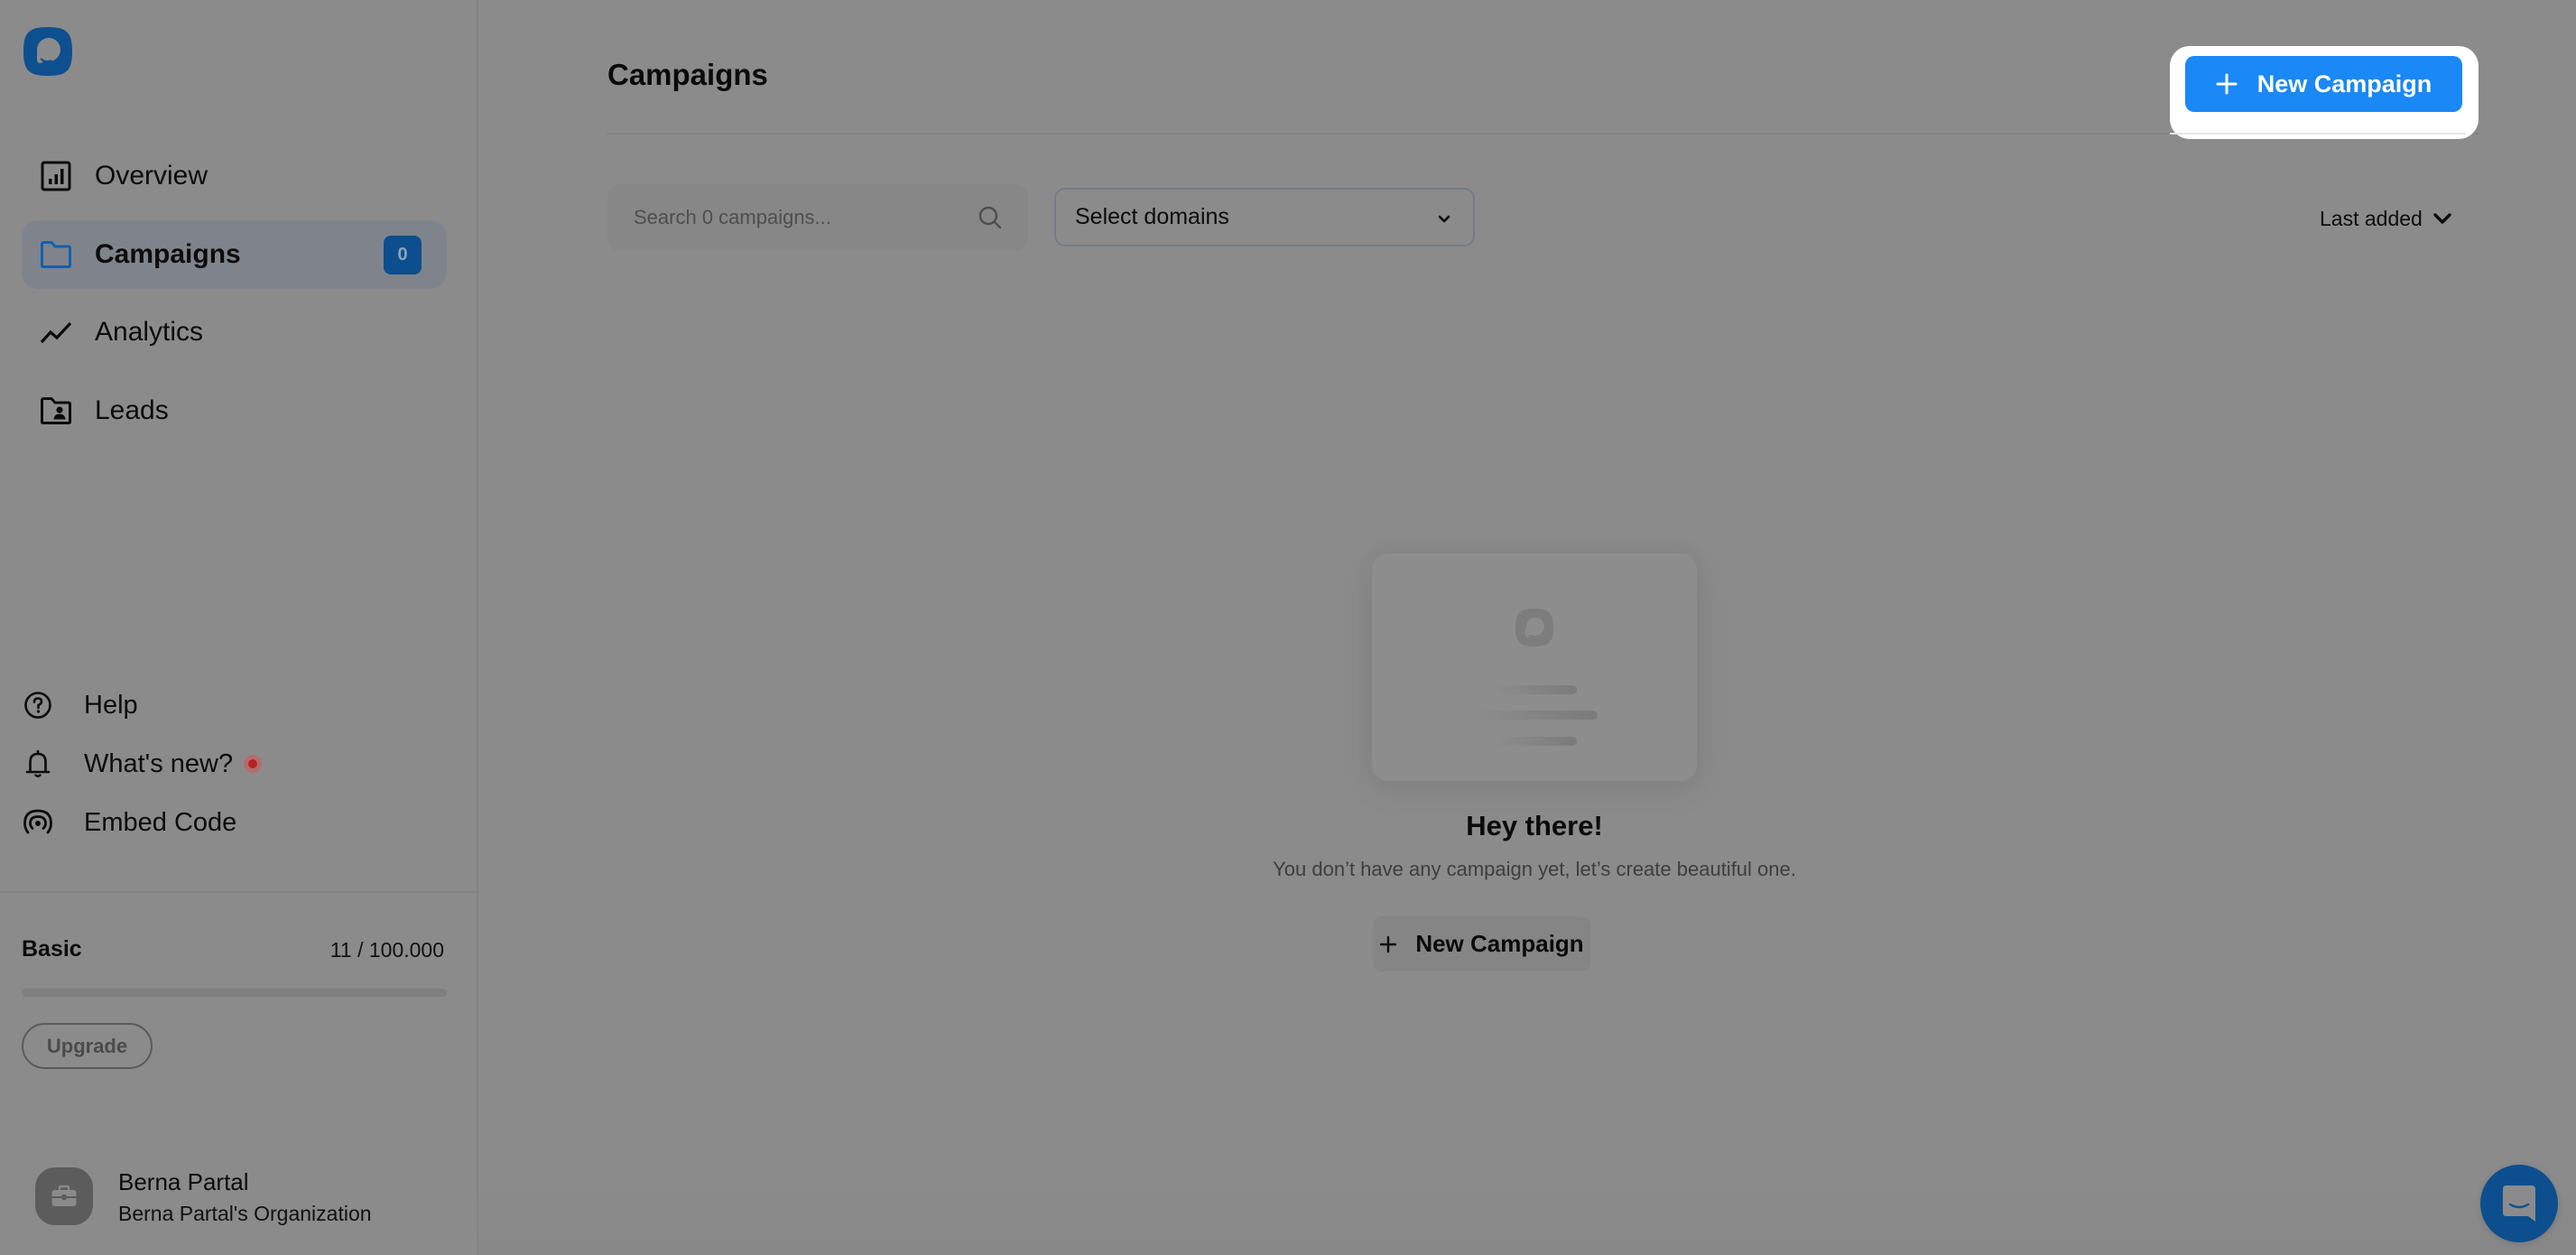 Image resolution: width=2576 pixels, height=1255 pixels. What do you see at coordinates (990, 220) in the screenshot?
I see `search-icon` at bounding box center [990, 220].